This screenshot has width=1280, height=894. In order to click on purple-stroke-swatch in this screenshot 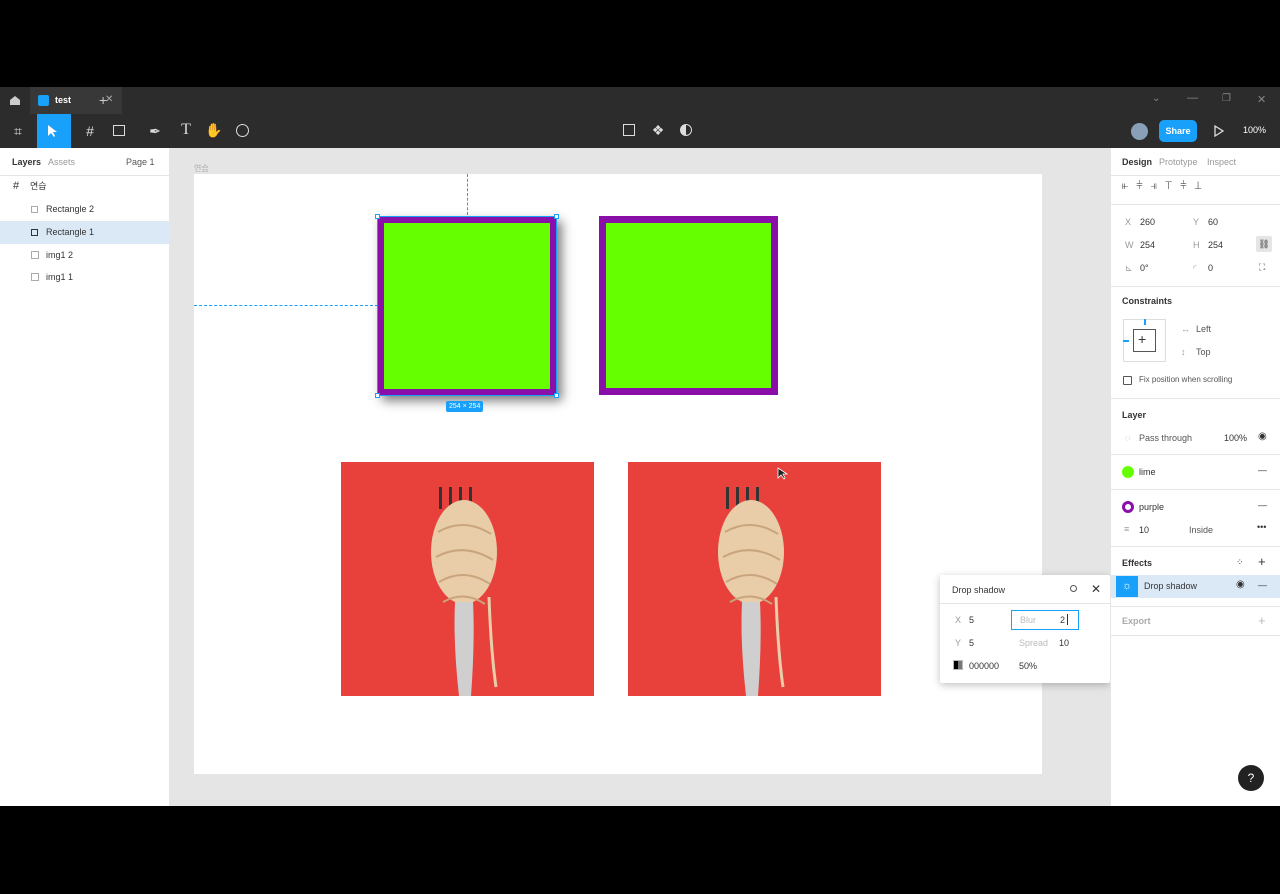, I will do `click(1128, 507)`.